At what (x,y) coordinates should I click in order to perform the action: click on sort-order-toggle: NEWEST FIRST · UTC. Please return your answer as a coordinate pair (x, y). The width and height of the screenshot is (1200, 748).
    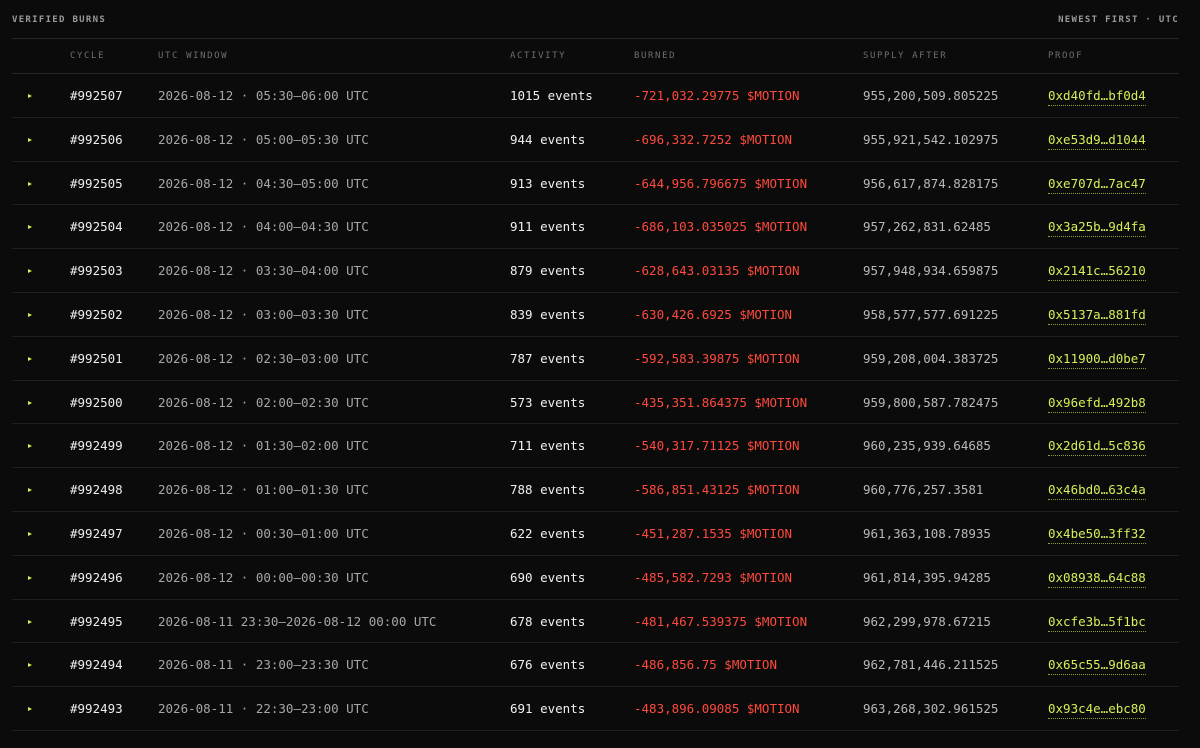
    Looking at the image, I should click on (1118, 20).